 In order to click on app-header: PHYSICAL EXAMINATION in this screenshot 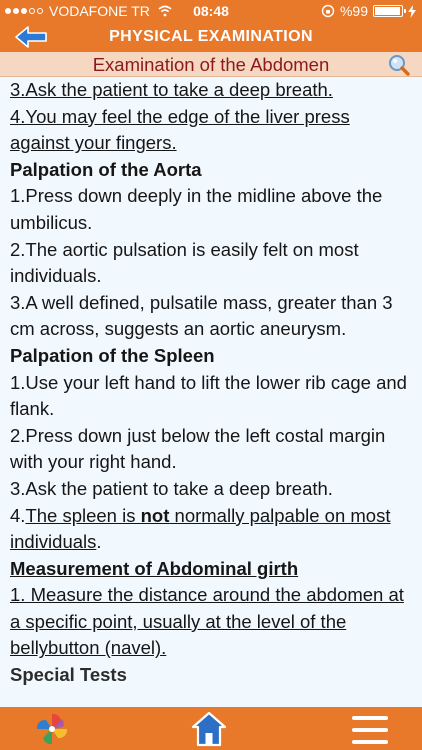, I will do `click(211, 37)`.